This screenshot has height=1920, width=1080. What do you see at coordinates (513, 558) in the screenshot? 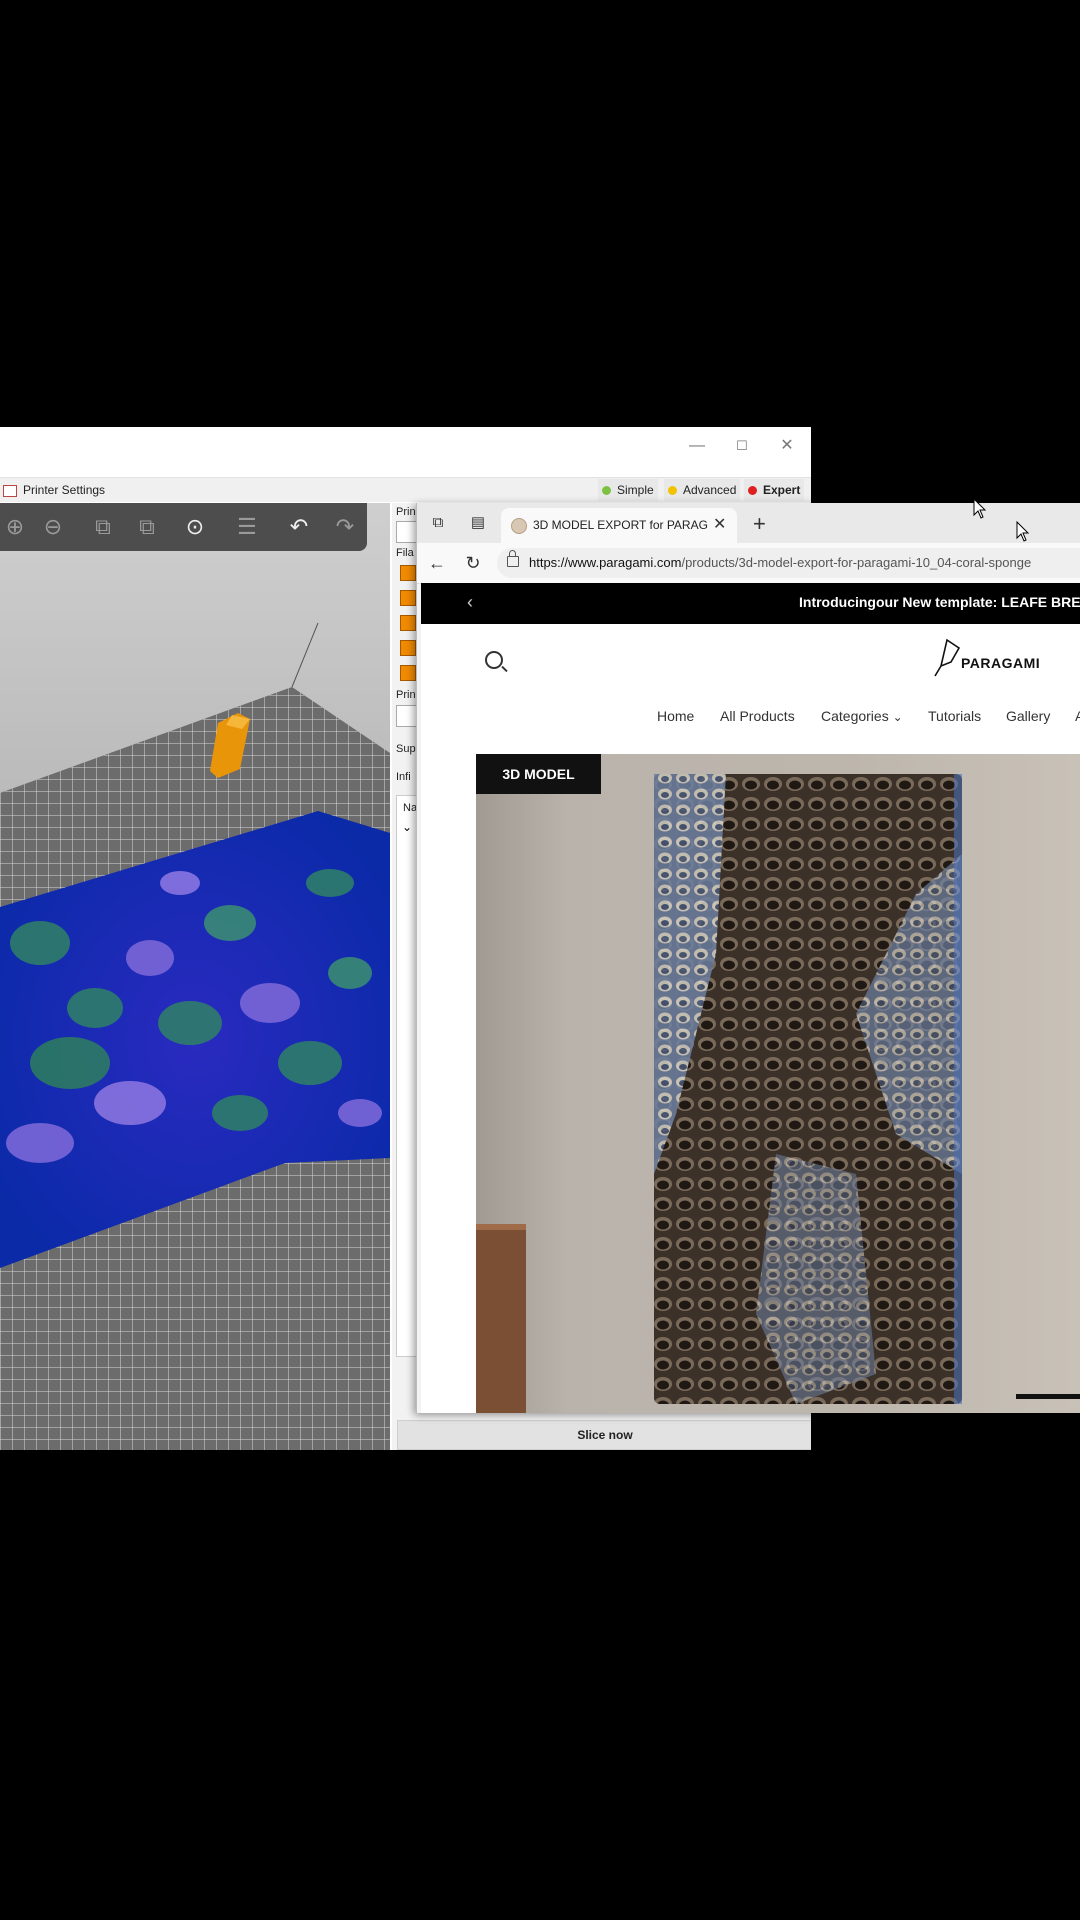
I see `lock-icon` at bounding box center [513, 558].